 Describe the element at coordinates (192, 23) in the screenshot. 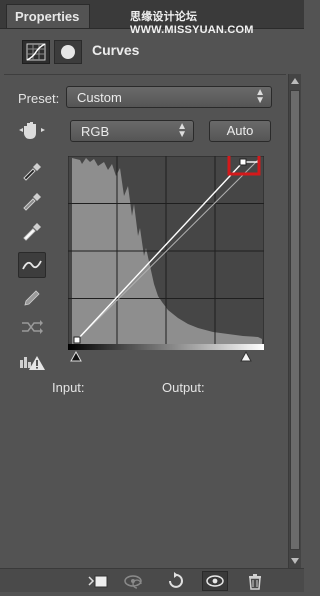

I see `watermark-text: 思缘设计论坛 WWW.MISSYUAN.COM` at that location.